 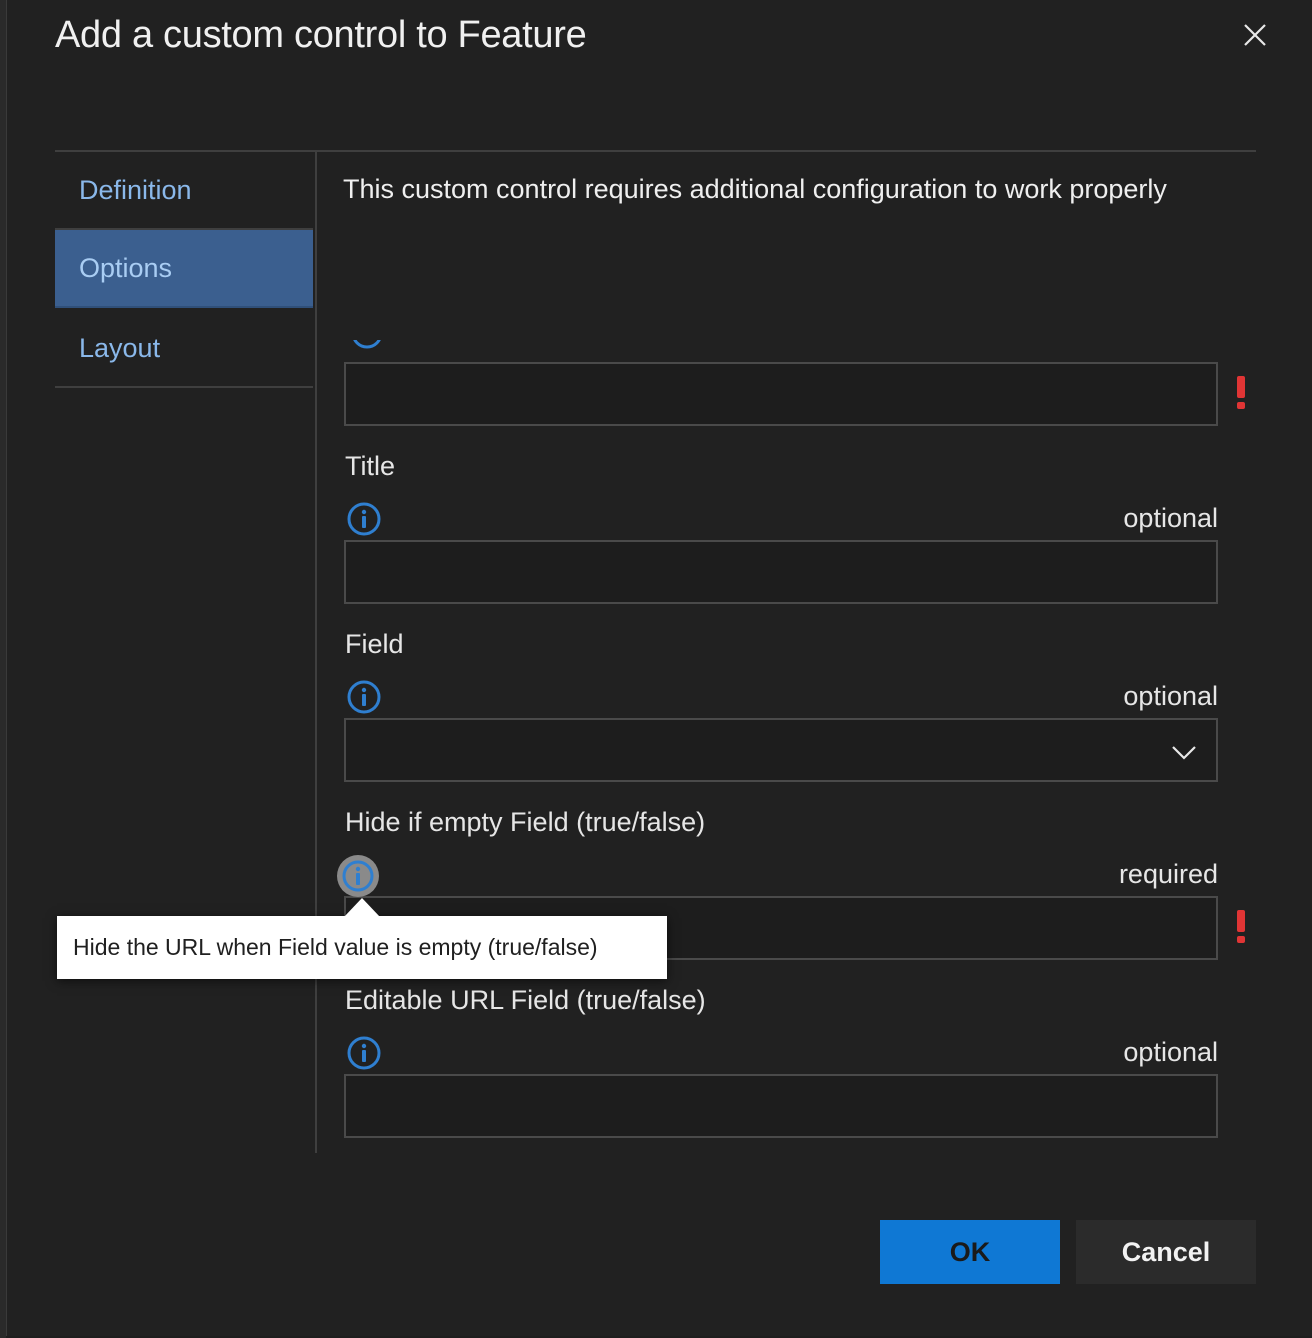 What do you see at coordinates (1168, 874) in the screenshot?
I see `field-qualifier: required` at bounding box center [1168, 874].